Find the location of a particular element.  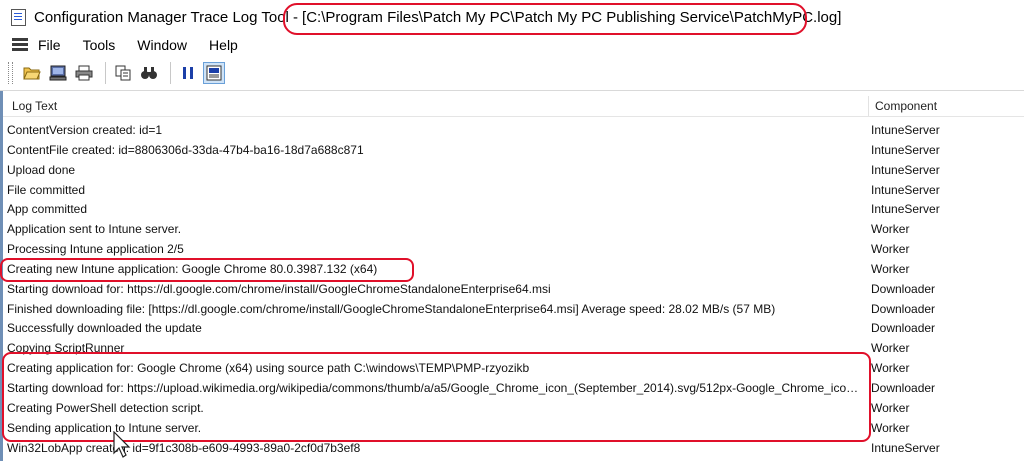

copy-button is located at coordinates (123, 73).